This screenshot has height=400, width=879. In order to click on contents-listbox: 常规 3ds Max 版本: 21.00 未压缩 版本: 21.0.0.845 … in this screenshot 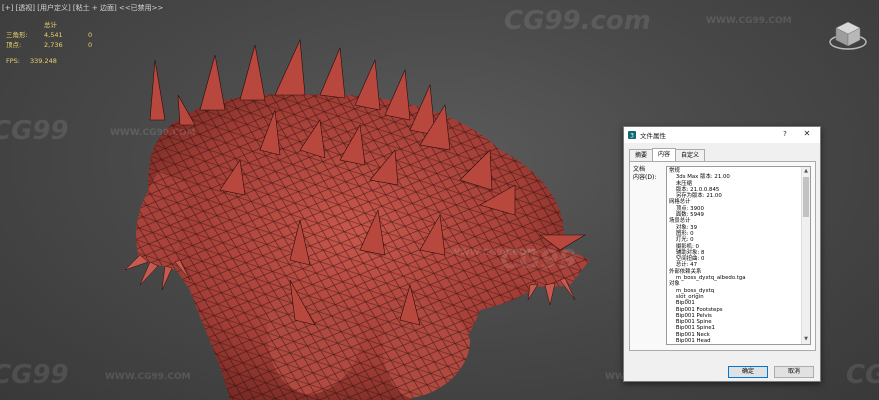, I will do `click(738, 255)`.